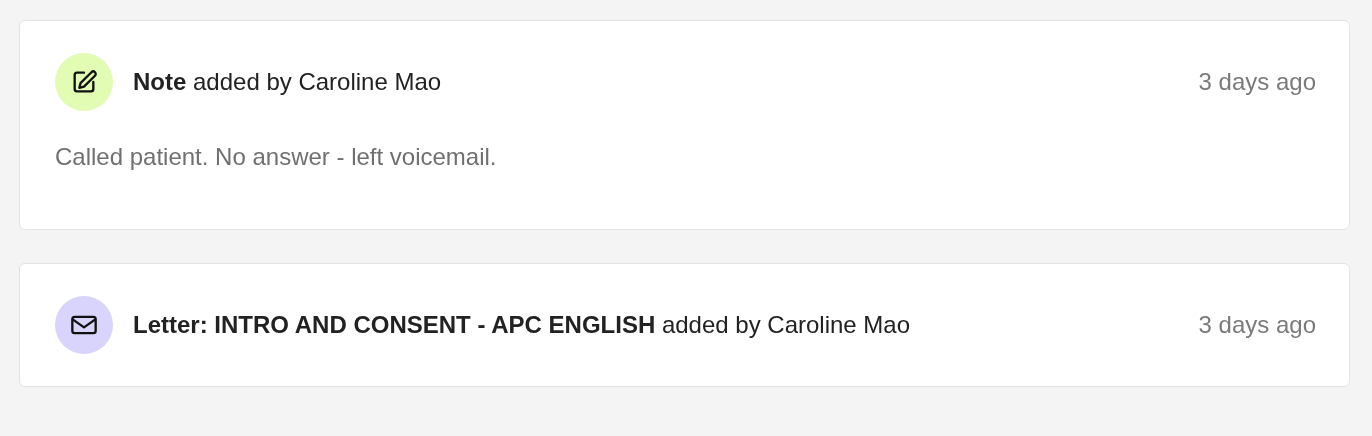 This screenshot has height=436, width=1372. I want to click on activity-heading: Note added by Caroline Mao, so click(288, 82).